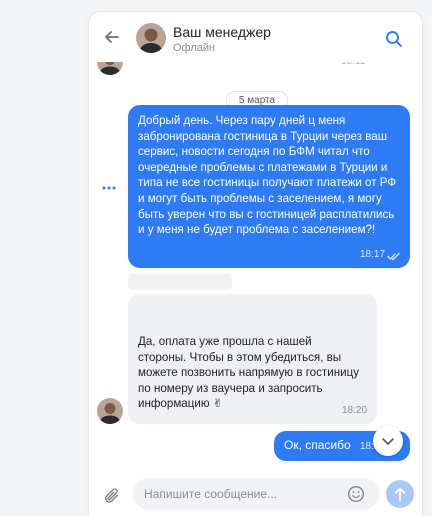  I want to click on message-input, so click(256, 494).